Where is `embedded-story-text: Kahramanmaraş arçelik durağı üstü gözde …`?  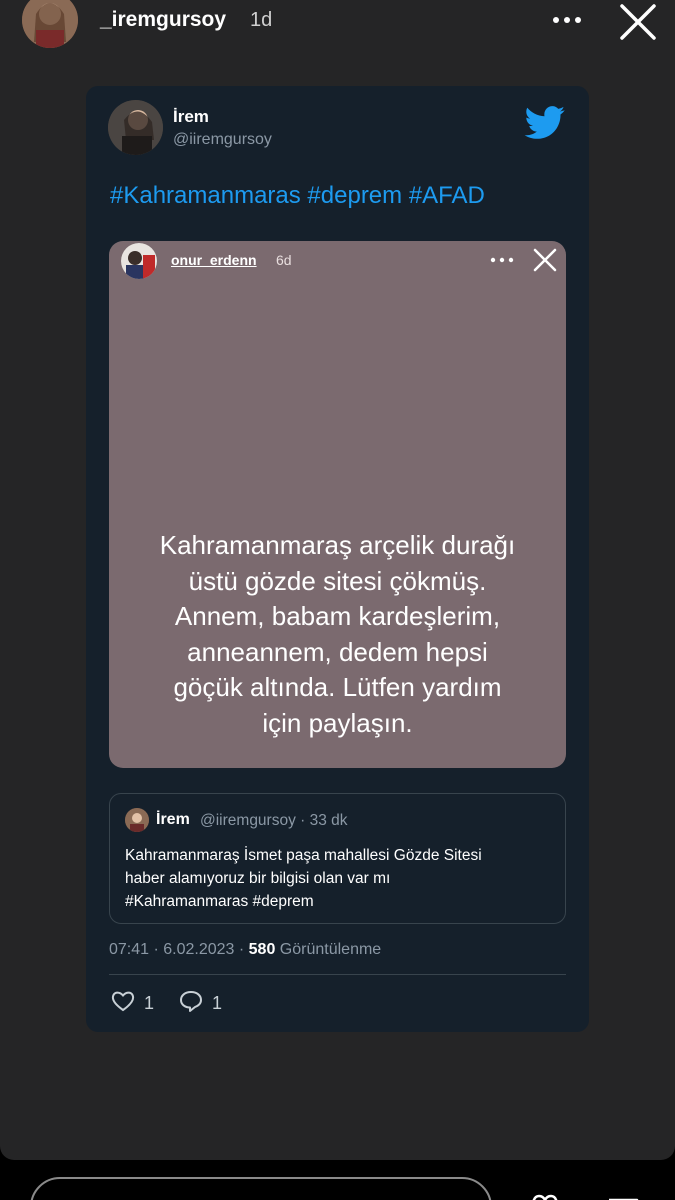
embedded-story-text: Kahramanmaraş arçelik durağı üstü gözde … is located at coordinates (337, 634).